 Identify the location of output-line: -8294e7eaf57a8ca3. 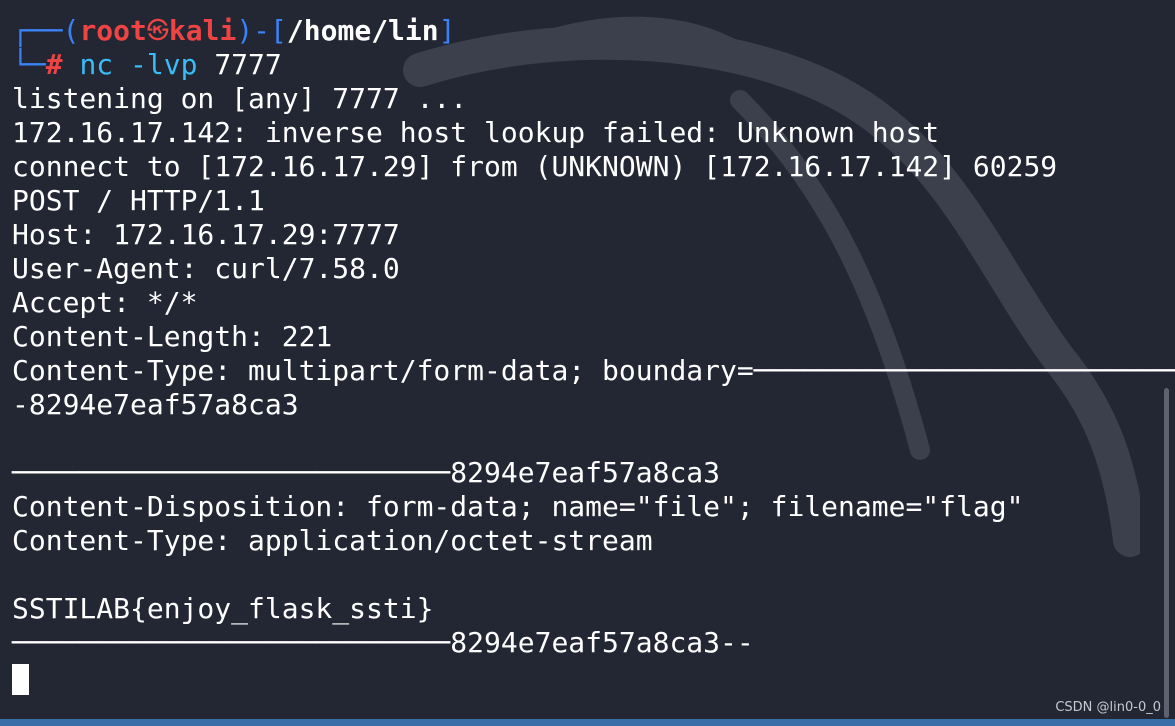
(155, 404).